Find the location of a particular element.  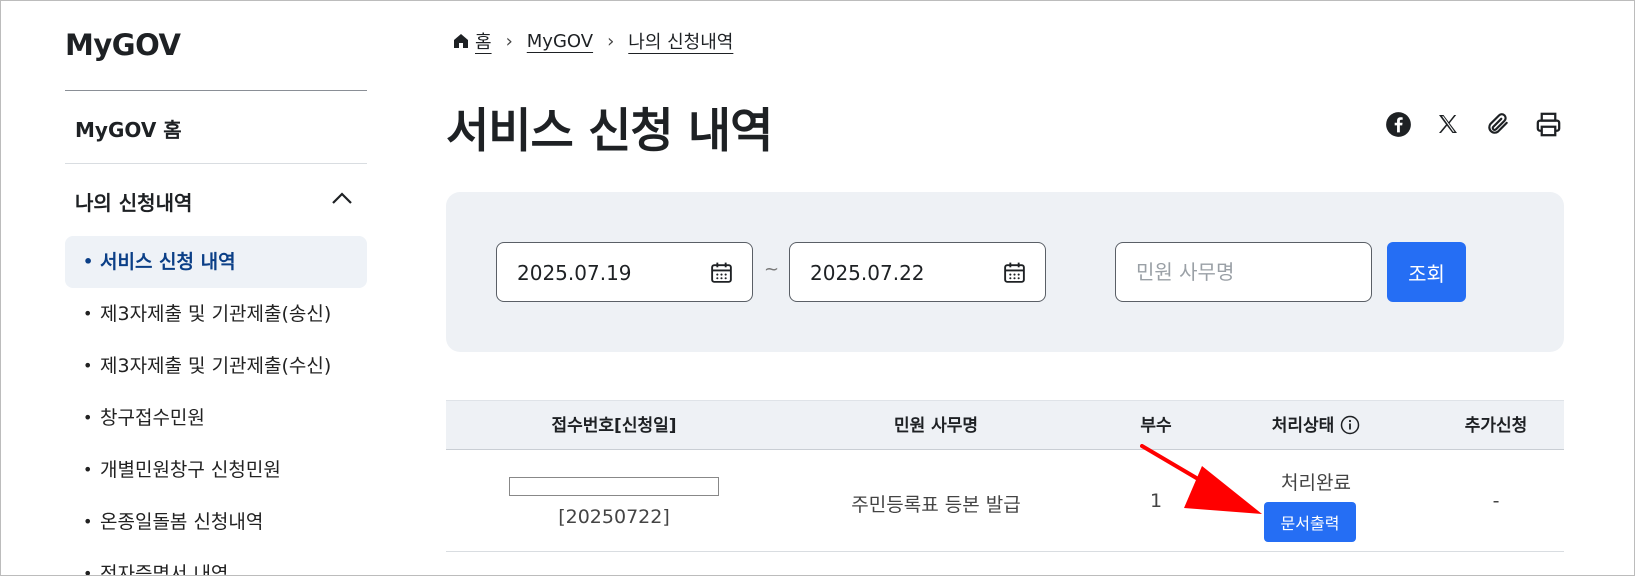

share-toolbar is located at coordinates (1473, 124).